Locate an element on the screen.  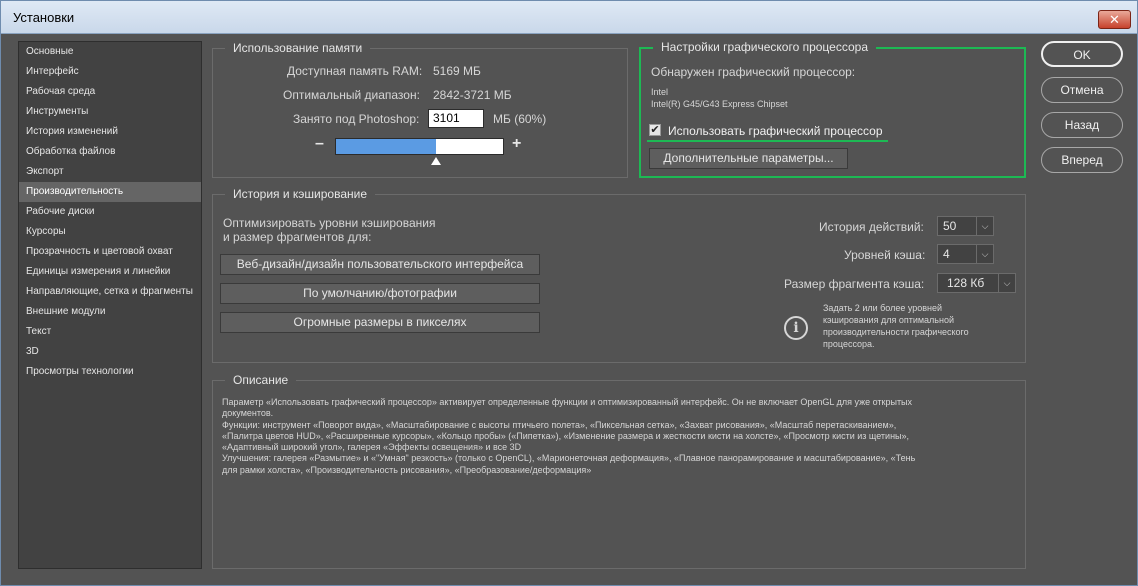
cache-tile-size-select: 128 Кб ⌵ is located at coordinates (976, 283).